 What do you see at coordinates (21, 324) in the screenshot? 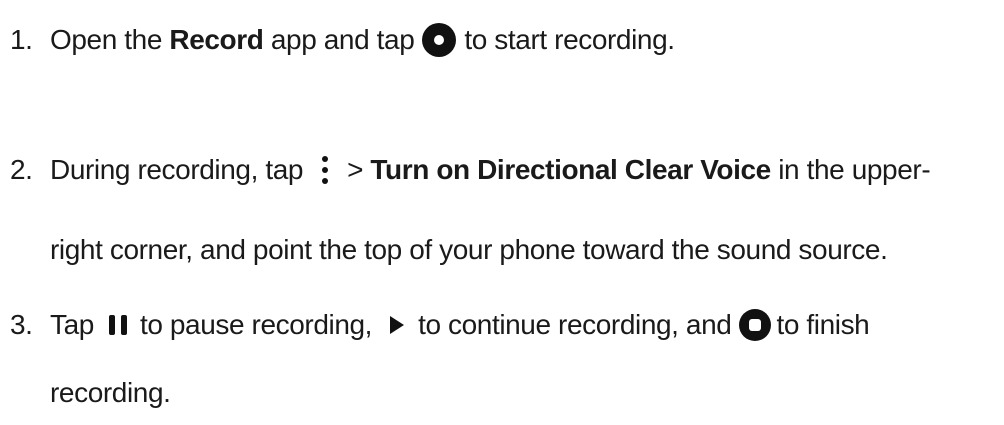
I see `step-number: 3.` at bounding box center [21, 324].